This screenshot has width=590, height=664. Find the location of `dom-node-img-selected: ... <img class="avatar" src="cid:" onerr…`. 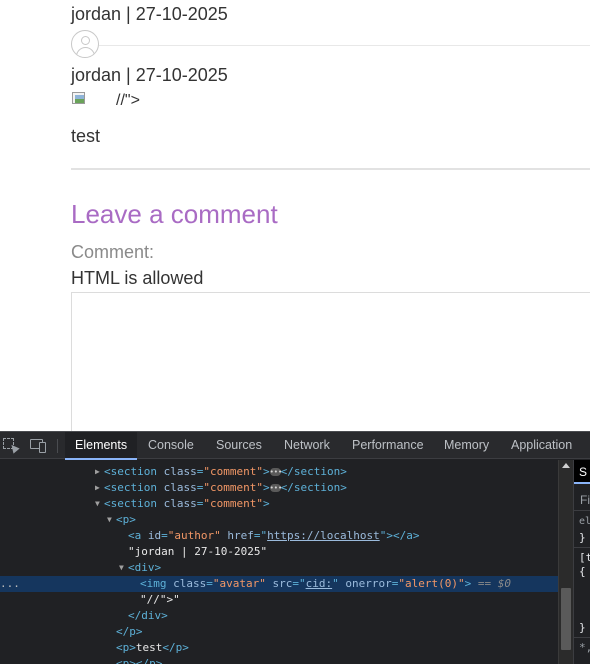

dom-node-img-selected: ... <img class="avatar" src="cid:" onerr… is located at coordinates (279, 584).